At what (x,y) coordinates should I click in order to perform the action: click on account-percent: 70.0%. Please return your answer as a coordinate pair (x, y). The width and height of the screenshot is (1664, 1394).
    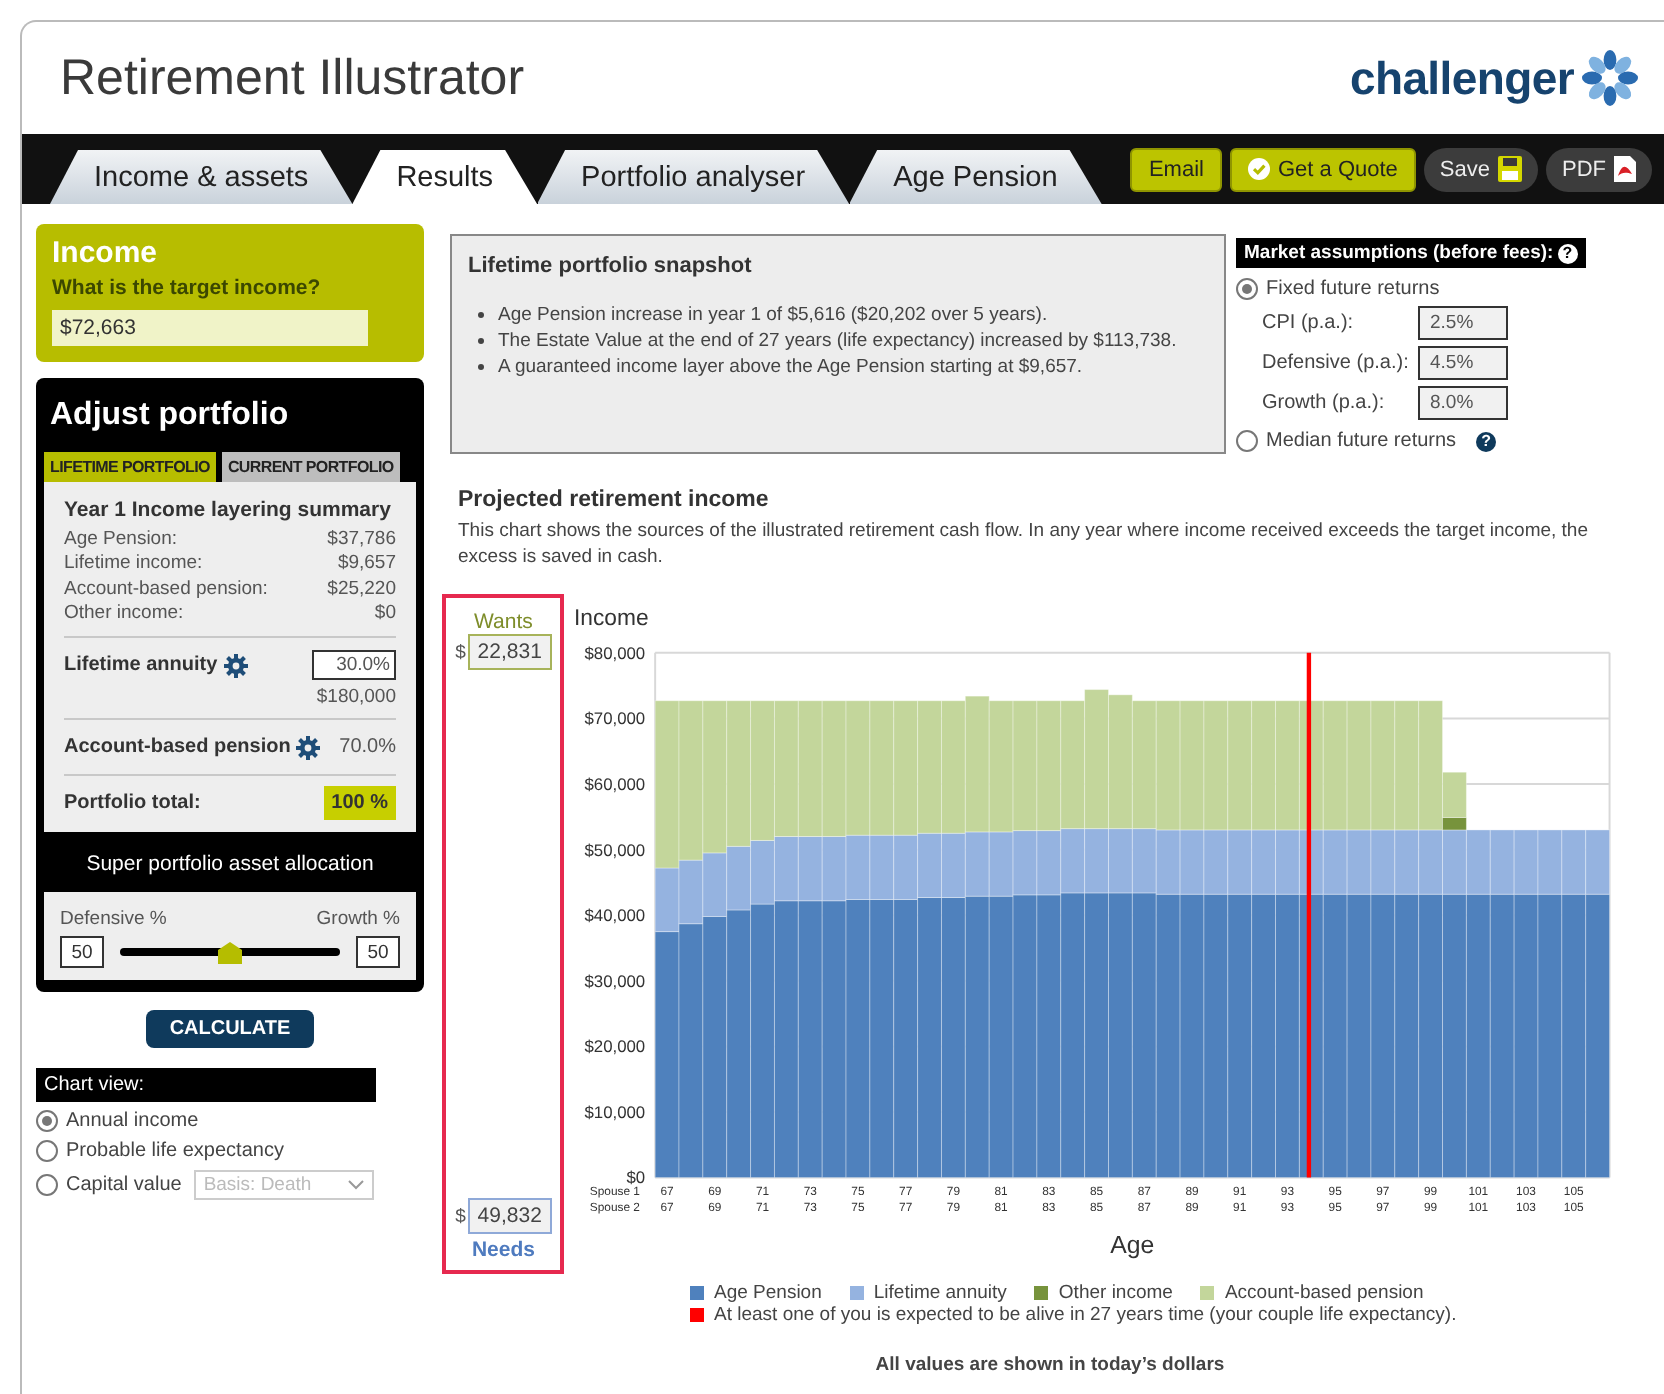
    Looking at the image, I should click on (367, 747).